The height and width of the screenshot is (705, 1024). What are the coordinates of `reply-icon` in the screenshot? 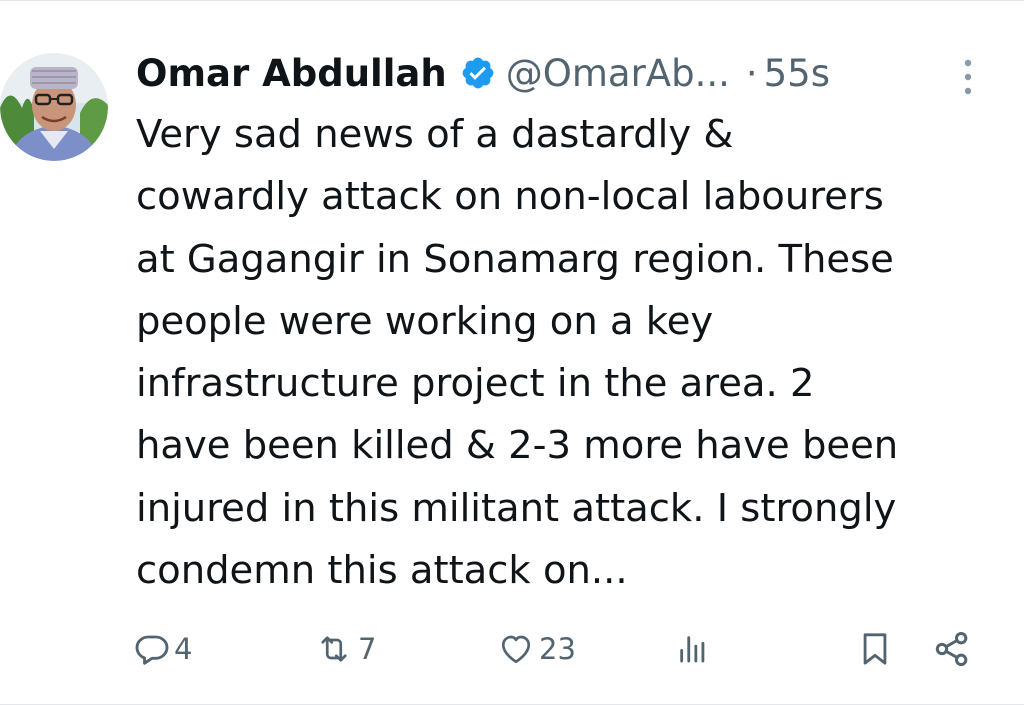 It's located at (152, 649).